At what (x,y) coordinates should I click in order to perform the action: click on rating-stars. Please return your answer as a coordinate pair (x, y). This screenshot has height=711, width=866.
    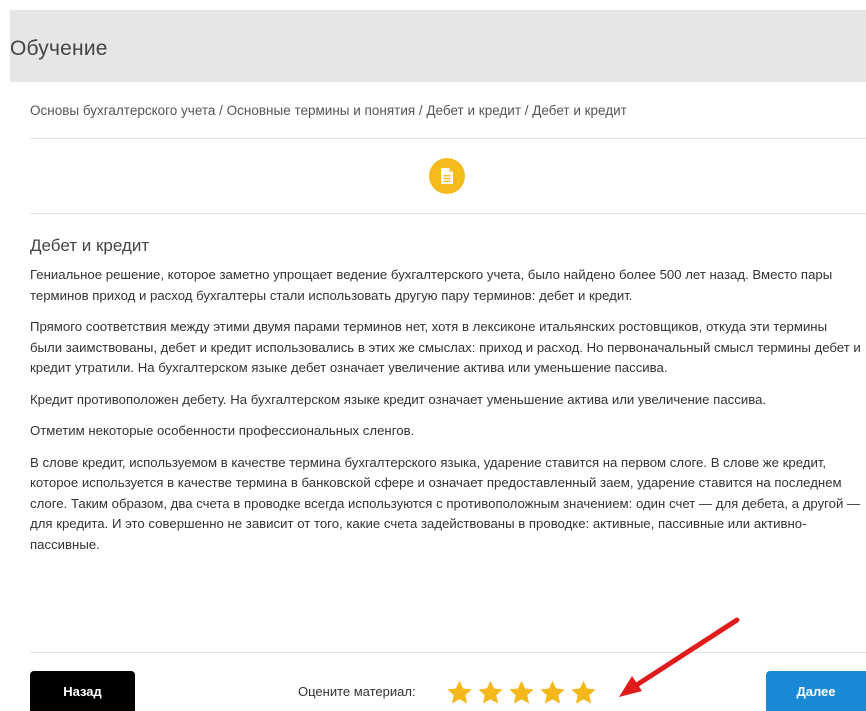
    Looking at the image, I should click on (521, 693).